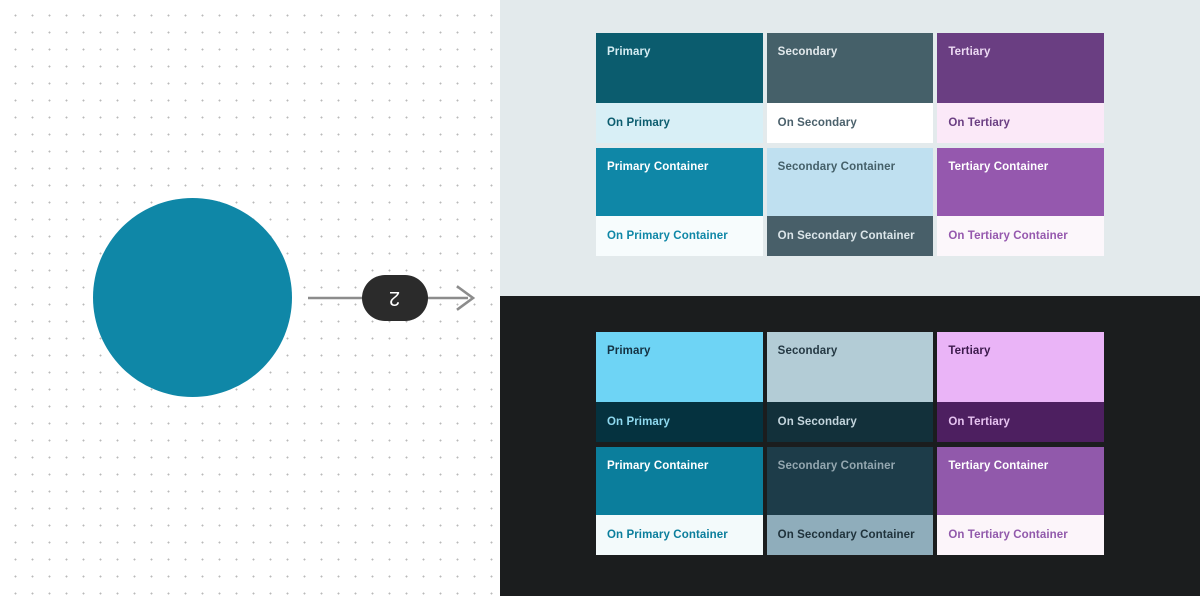 The height and width of the screenshot is (596, 1200). I want to click on step-number-label: 2, so click(395, 298).